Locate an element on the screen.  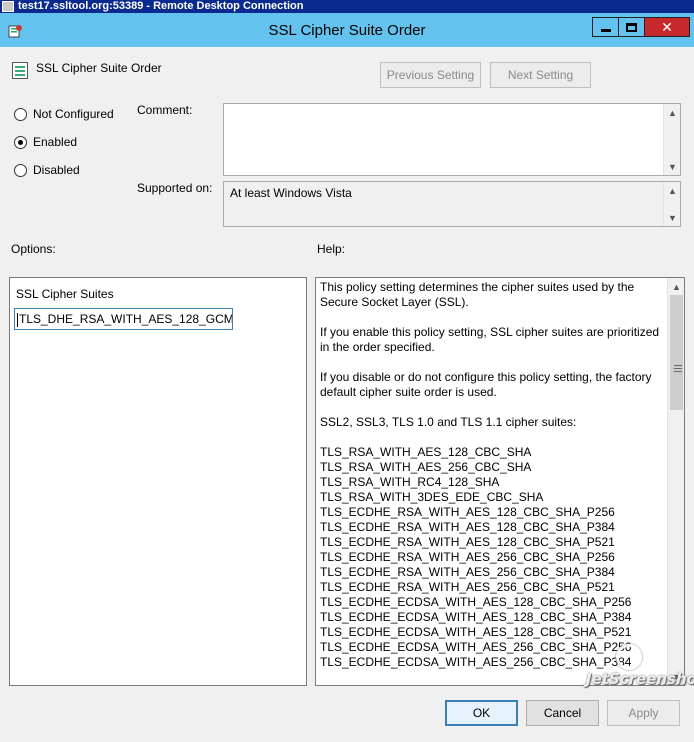
comment-textarea: ▲ ▼ is located at coordinates (452, 139).